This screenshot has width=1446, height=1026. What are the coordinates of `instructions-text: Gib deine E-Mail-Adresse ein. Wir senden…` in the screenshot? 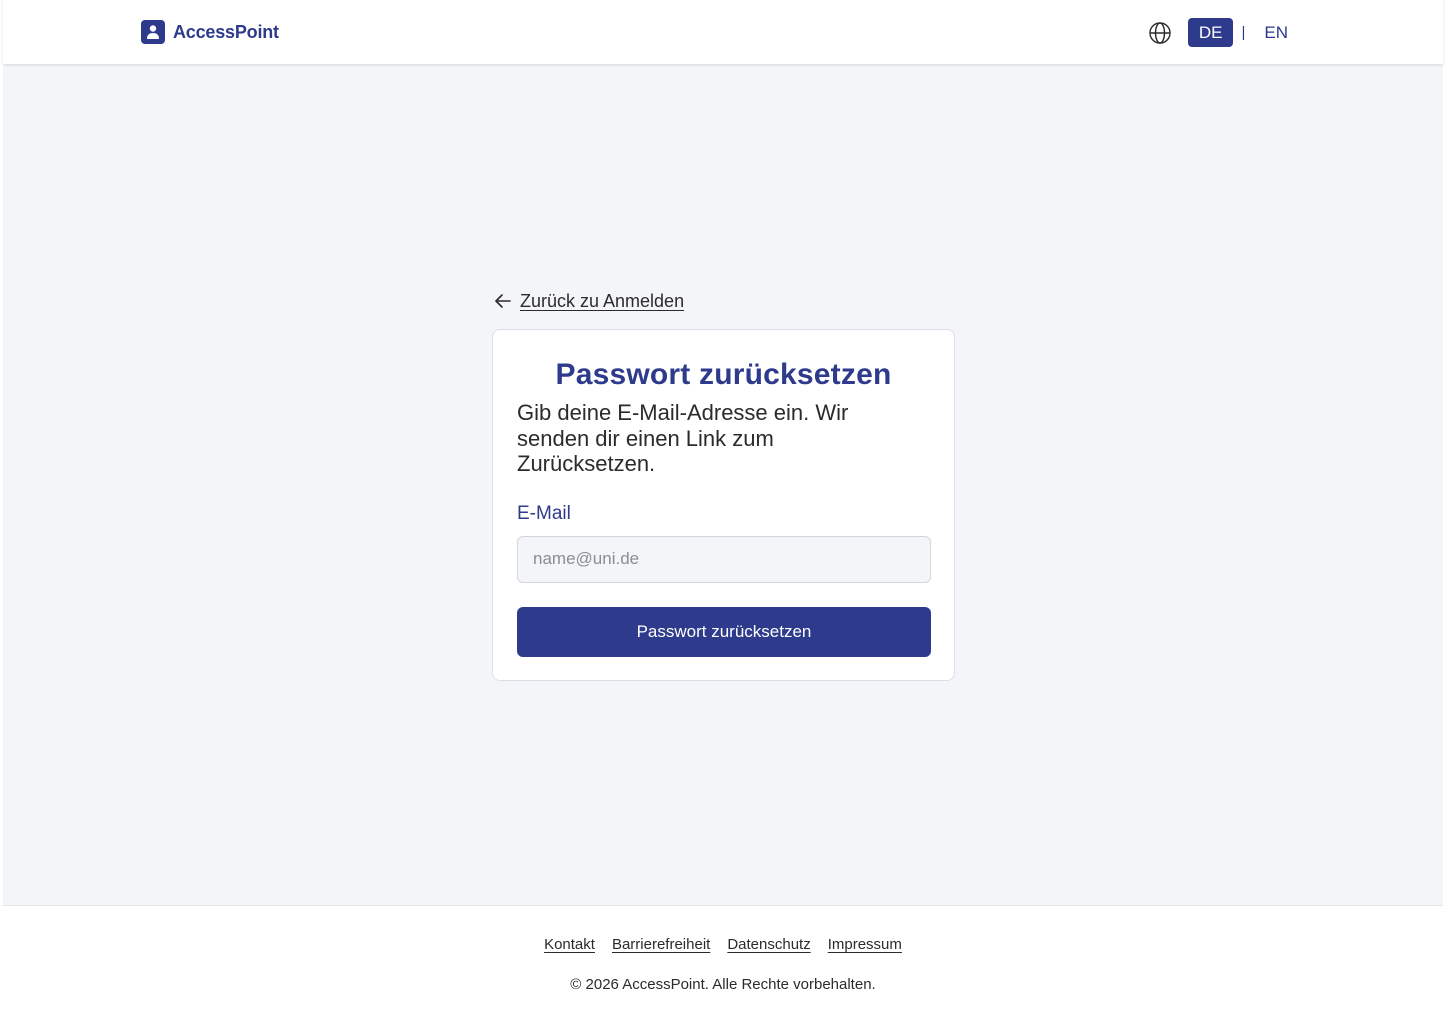 It's located at (683, 438).